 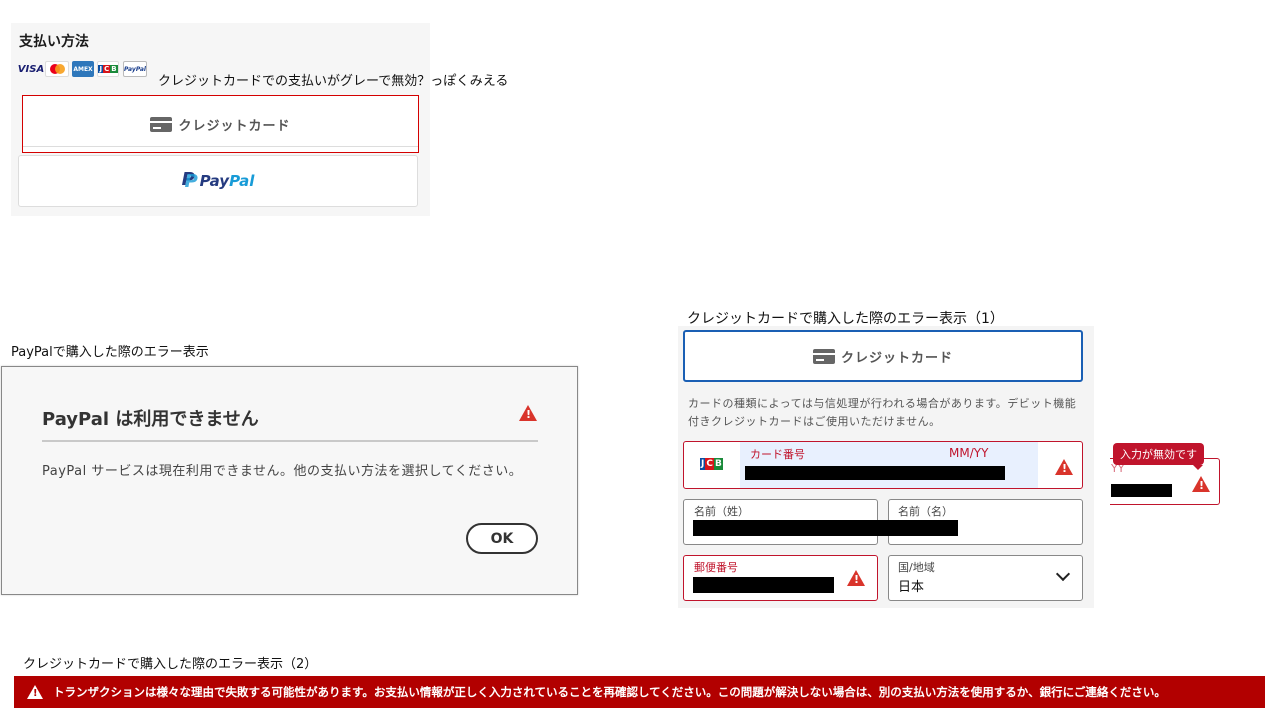 What do you see at coordinates (289, 480) in the screenshot?
I see `paypal-error-dialog` at bounding box center [289, 480].